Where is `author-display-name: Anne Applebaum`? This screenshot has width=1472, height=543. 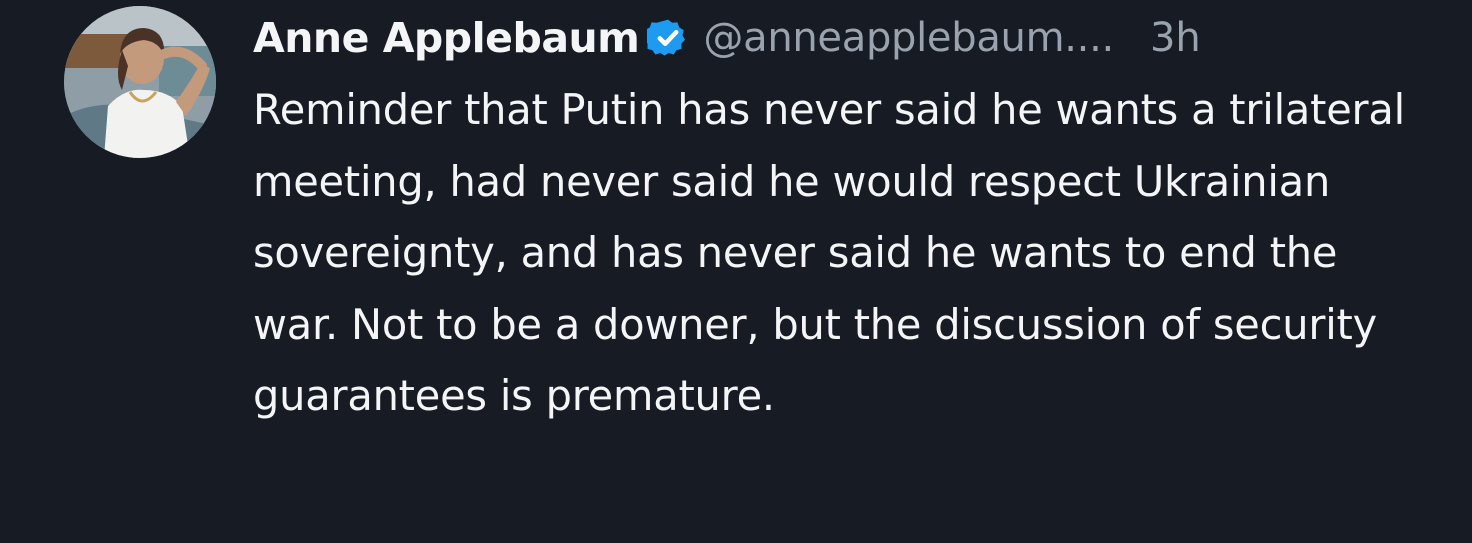
author-display-name: Anne Applebaum is located at coordinates (446, 38).